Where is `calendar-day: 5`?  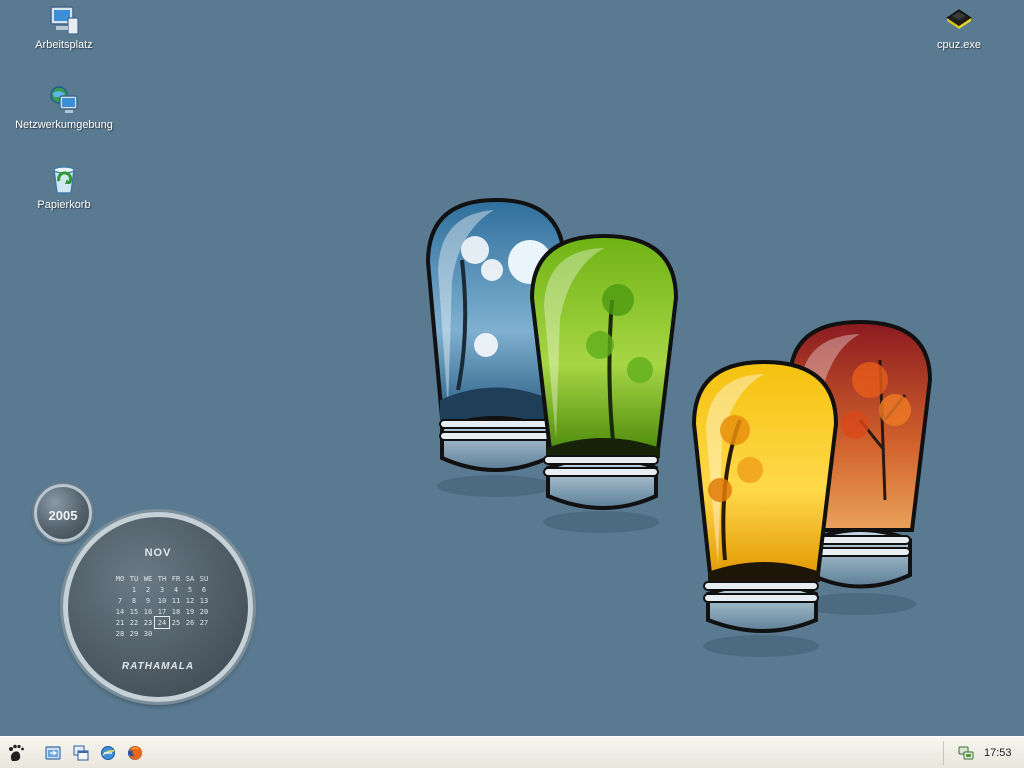
calendar-day: 5 is located at coordinates (190, 589).